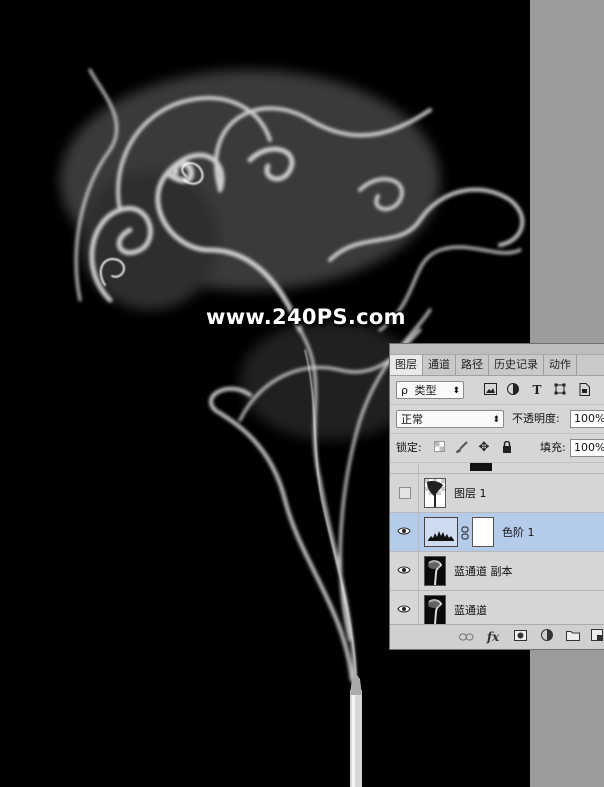 This screenshot has height=787, width=604. Describe the element at coordinates (405, 493) in the screenshot. I see `visibility-toggle-off` at that location.